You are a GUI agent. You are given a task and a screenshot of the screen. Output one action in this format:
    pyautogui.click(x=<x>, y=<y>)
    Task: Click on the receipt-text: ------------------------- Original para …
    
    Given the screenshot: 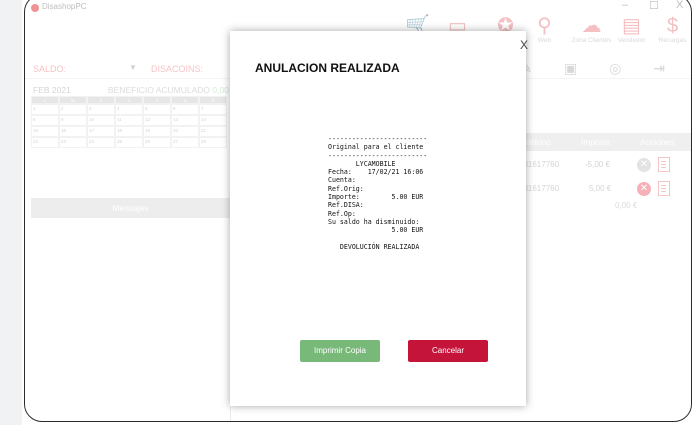 What is the action you would take?
    pyautogui.click(x=378, y=193)
    